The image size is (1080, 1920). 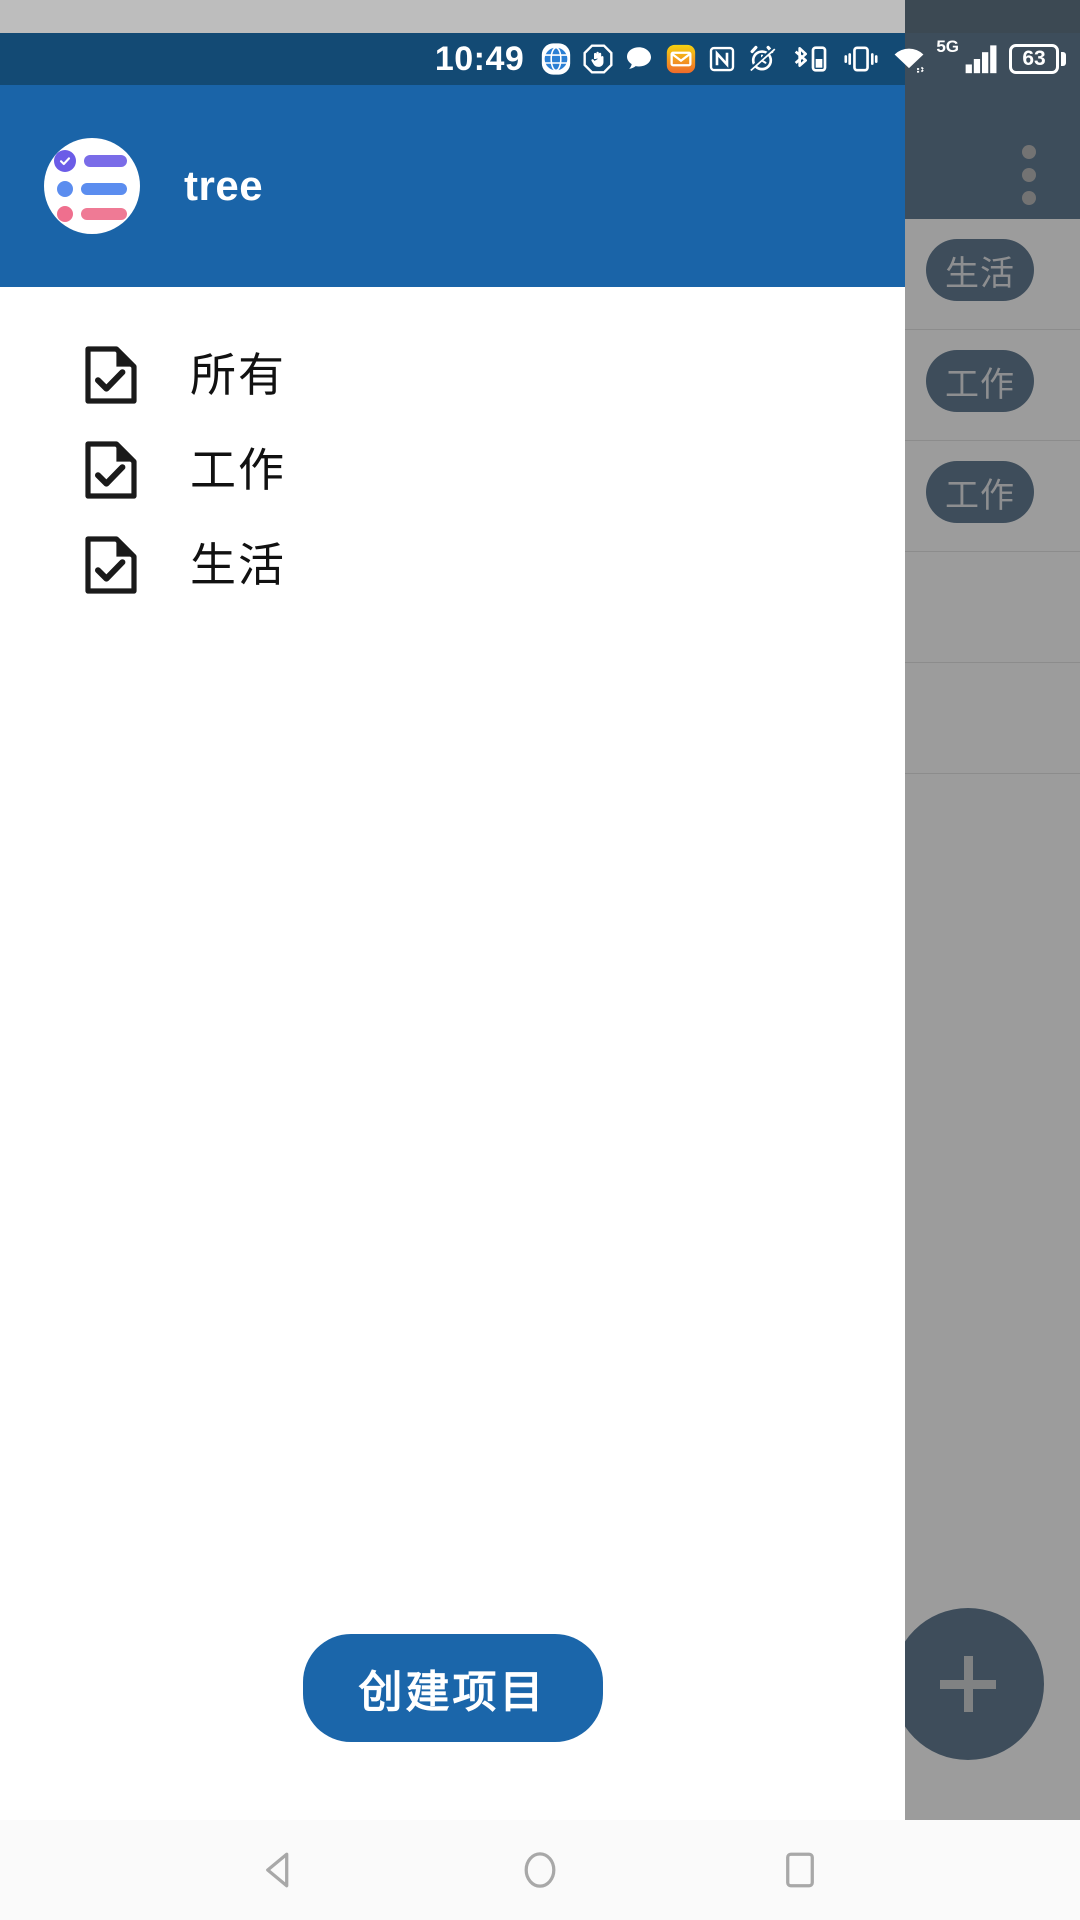 I want to click on drawer-item-label: 生活, so click(x=238, y=564).